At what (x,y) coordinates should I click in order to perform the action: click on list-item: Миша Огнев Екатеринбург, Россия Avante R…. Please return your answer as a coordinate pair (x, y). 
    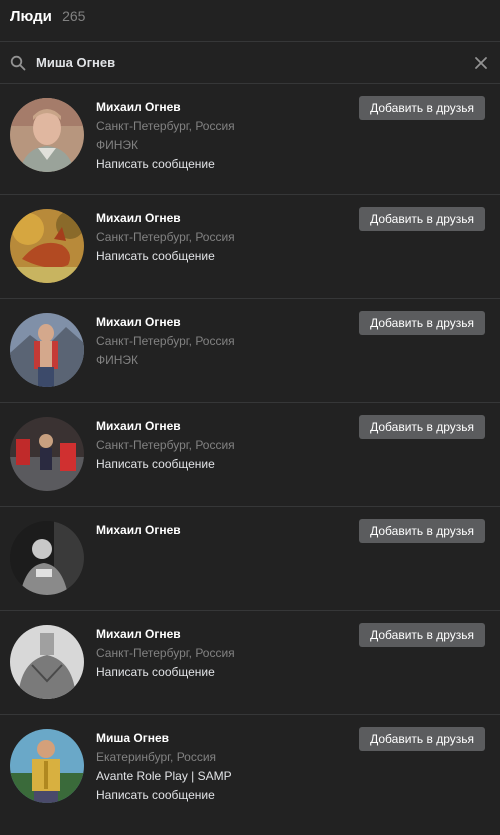
    Looking at the image, I should click on (250, 775).